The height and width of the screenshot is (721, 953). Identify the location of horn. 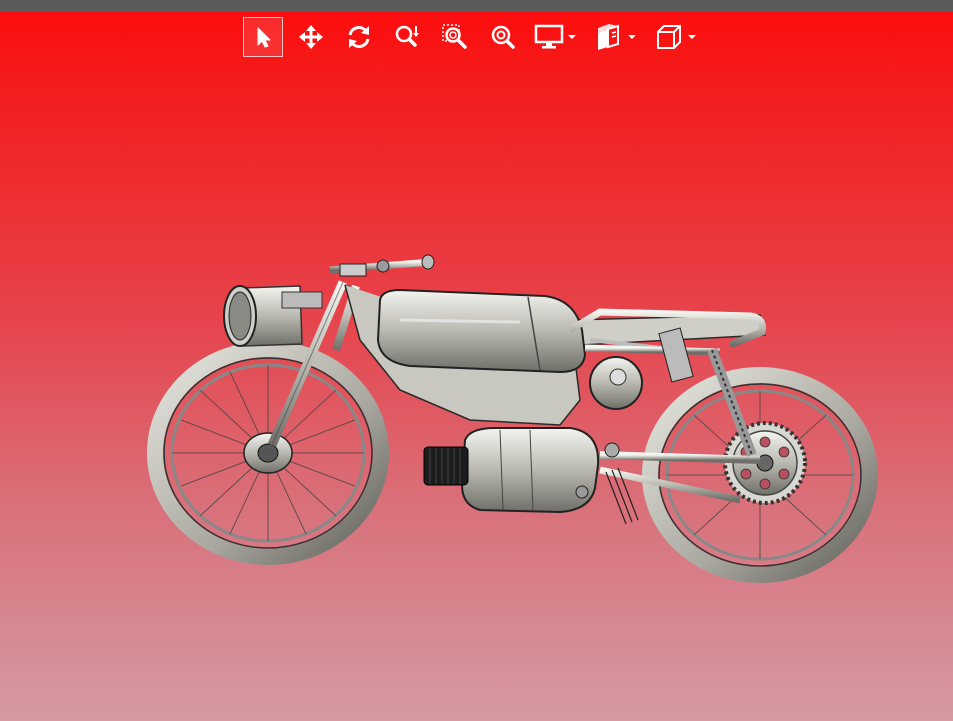
(616, 383).